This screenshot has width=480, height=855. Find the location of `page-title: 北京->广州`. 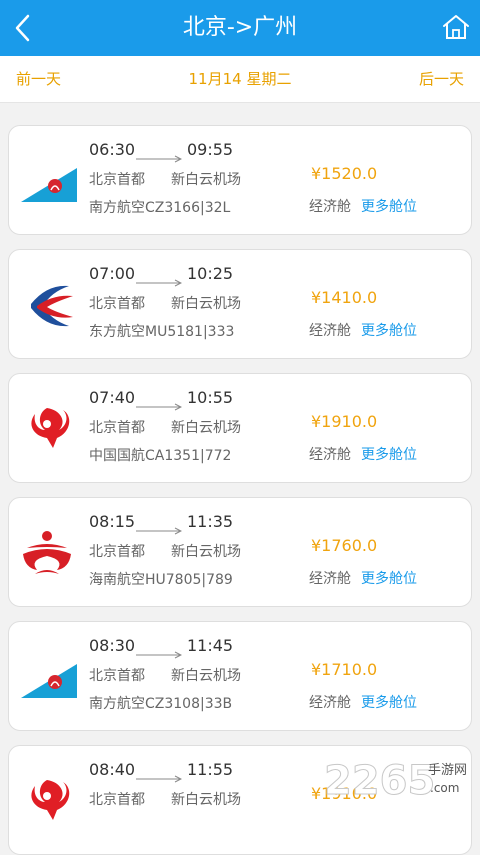

page-title: 北京->广州 is located at coordinates (240, 27).